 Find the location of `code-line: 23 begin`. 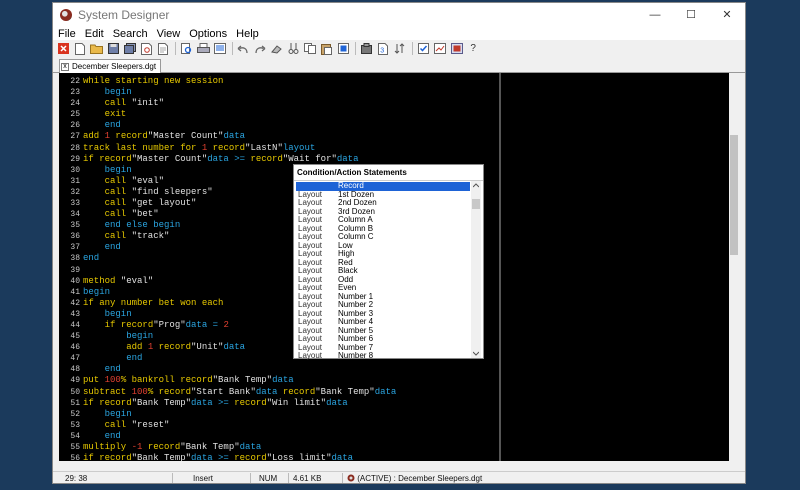

code-line: 23 begin is located at coordinates (284, 92).